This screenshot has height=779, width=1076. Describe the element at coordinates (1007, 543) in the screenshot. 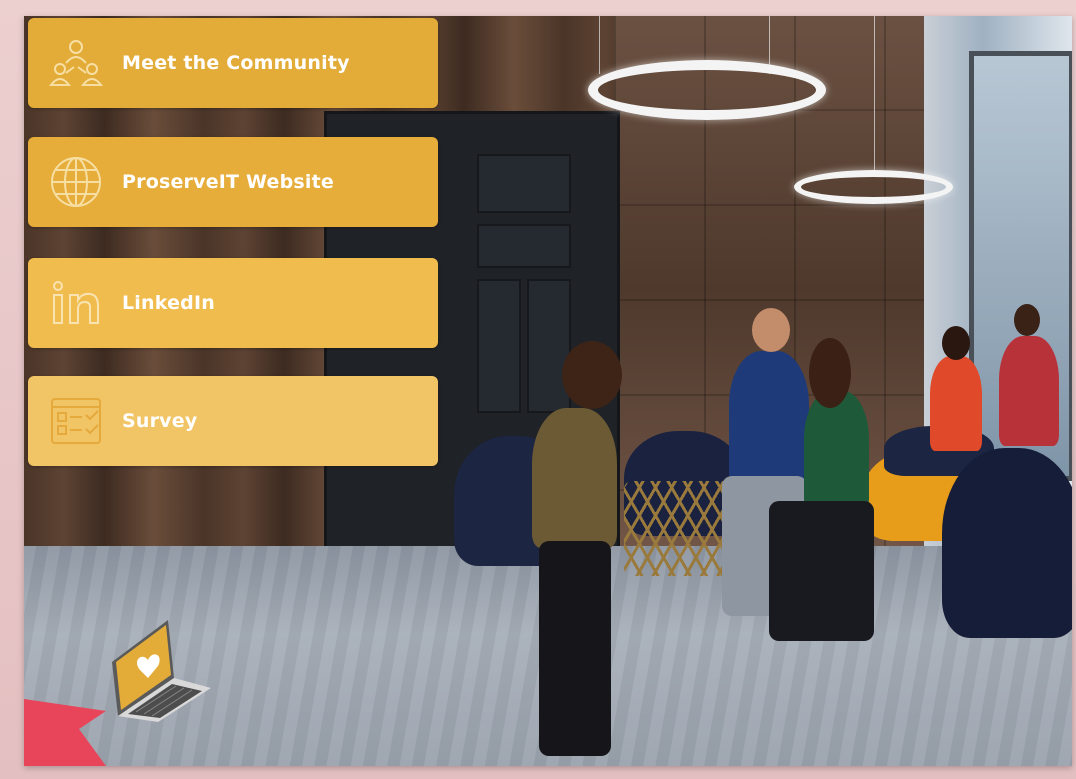

I see `navy-chair` at that location.